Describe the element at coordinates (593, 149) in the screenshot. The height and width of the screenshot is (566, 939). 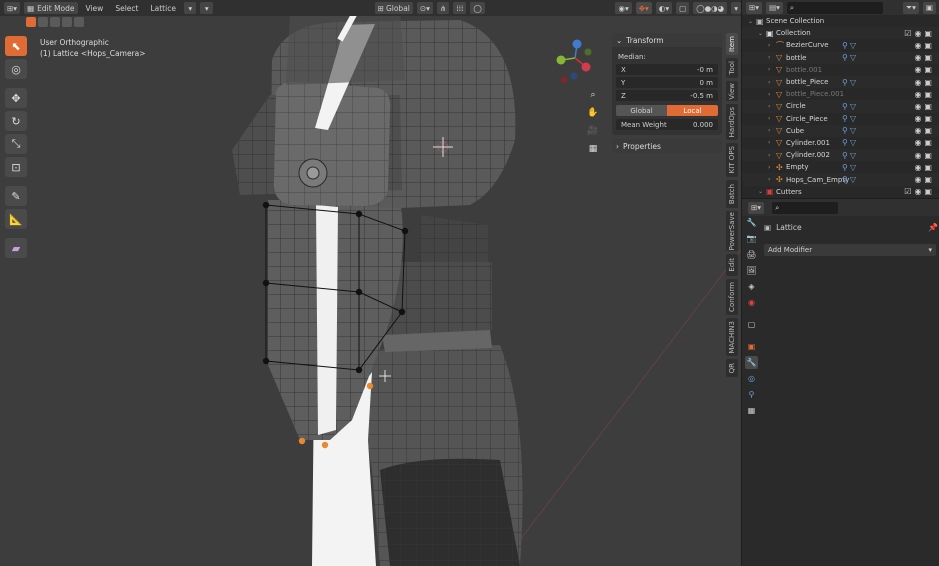
I see `grid-view-icon: ▦` at that location.